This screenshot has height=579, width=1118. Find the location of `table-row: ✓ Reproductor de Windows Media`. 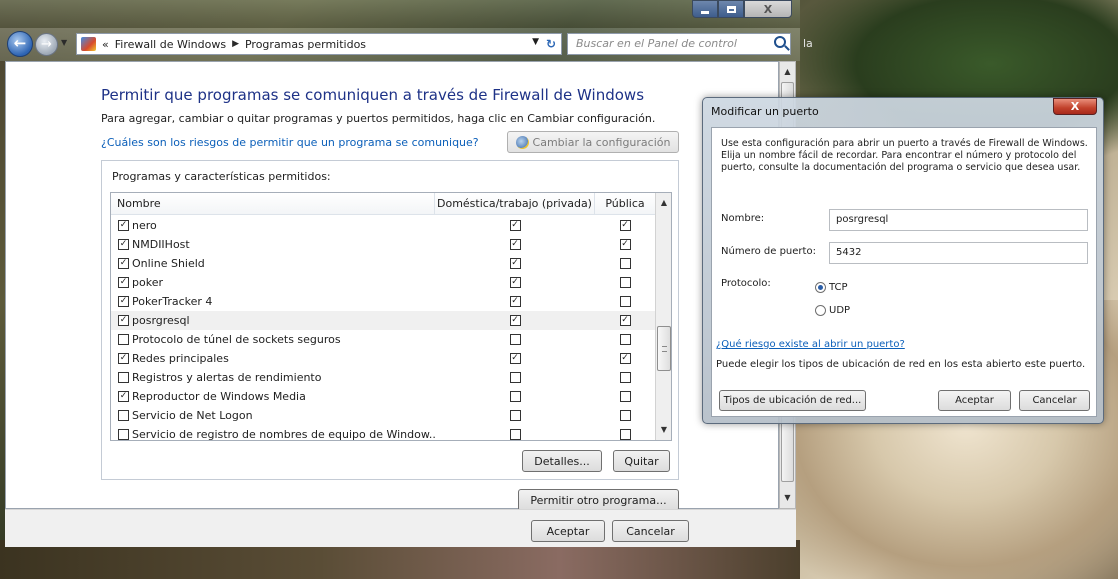

table-row: ✓ Reproductor de Windows Media is located at coordinates (383, 396).